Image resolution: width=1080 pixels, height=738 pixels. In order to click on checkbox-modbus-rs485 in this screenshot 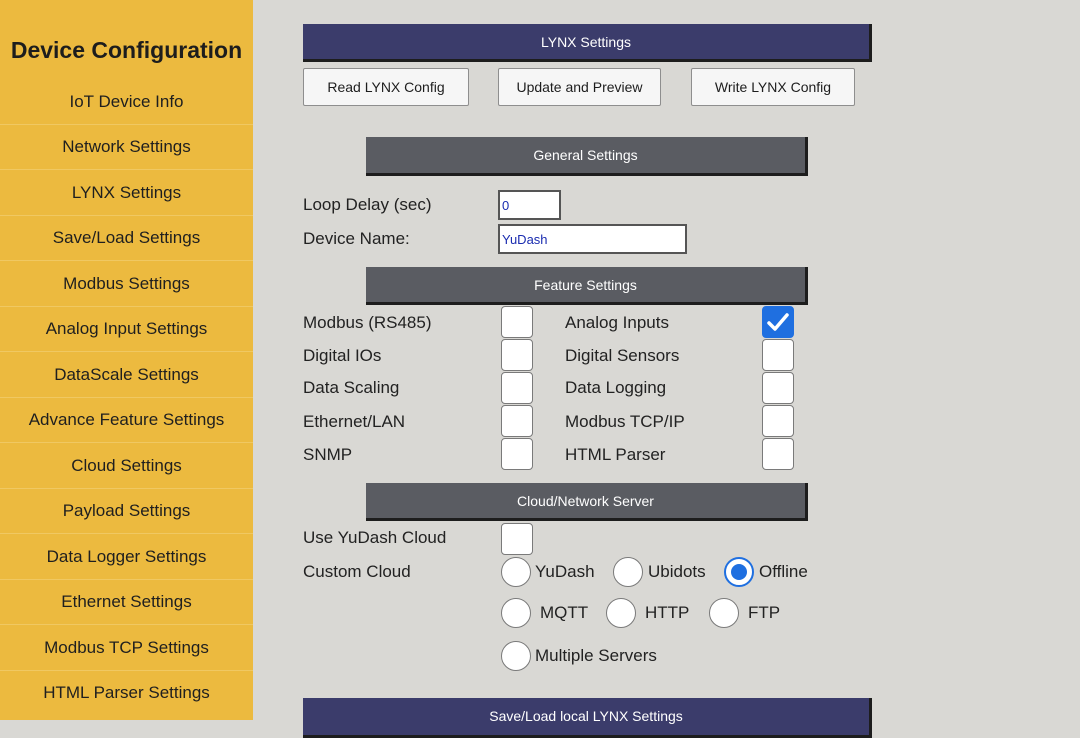, I will do `click(517, 322)`.